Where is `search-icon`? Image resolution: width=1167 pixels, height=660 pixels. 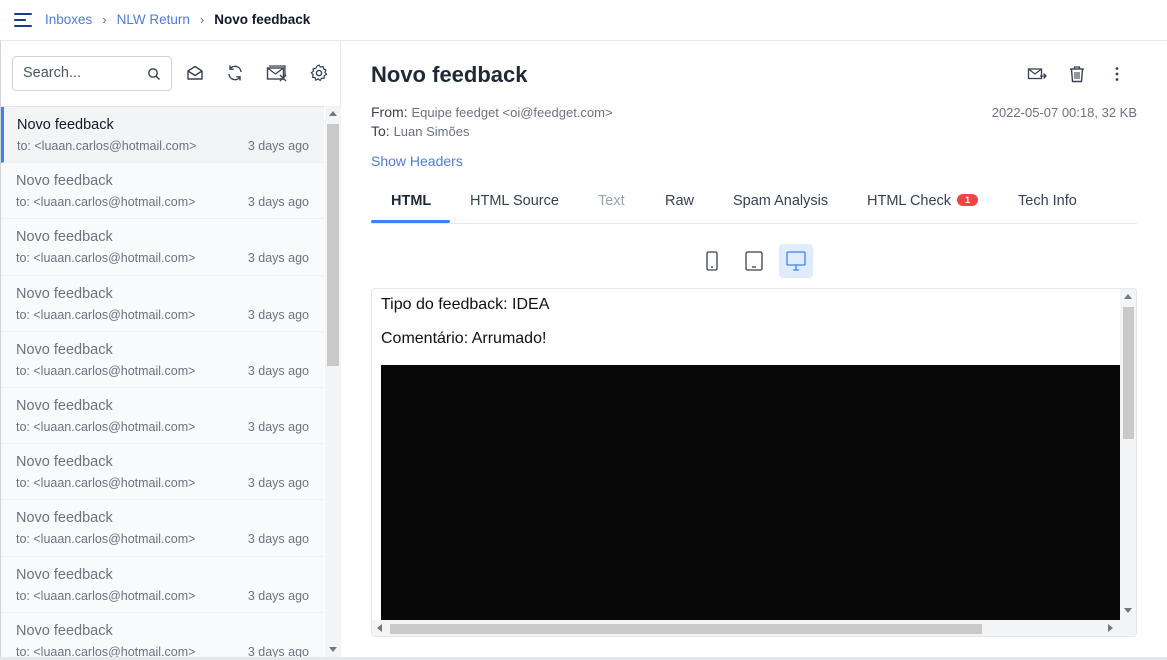
search-icon is located at coordinates (154, 74).